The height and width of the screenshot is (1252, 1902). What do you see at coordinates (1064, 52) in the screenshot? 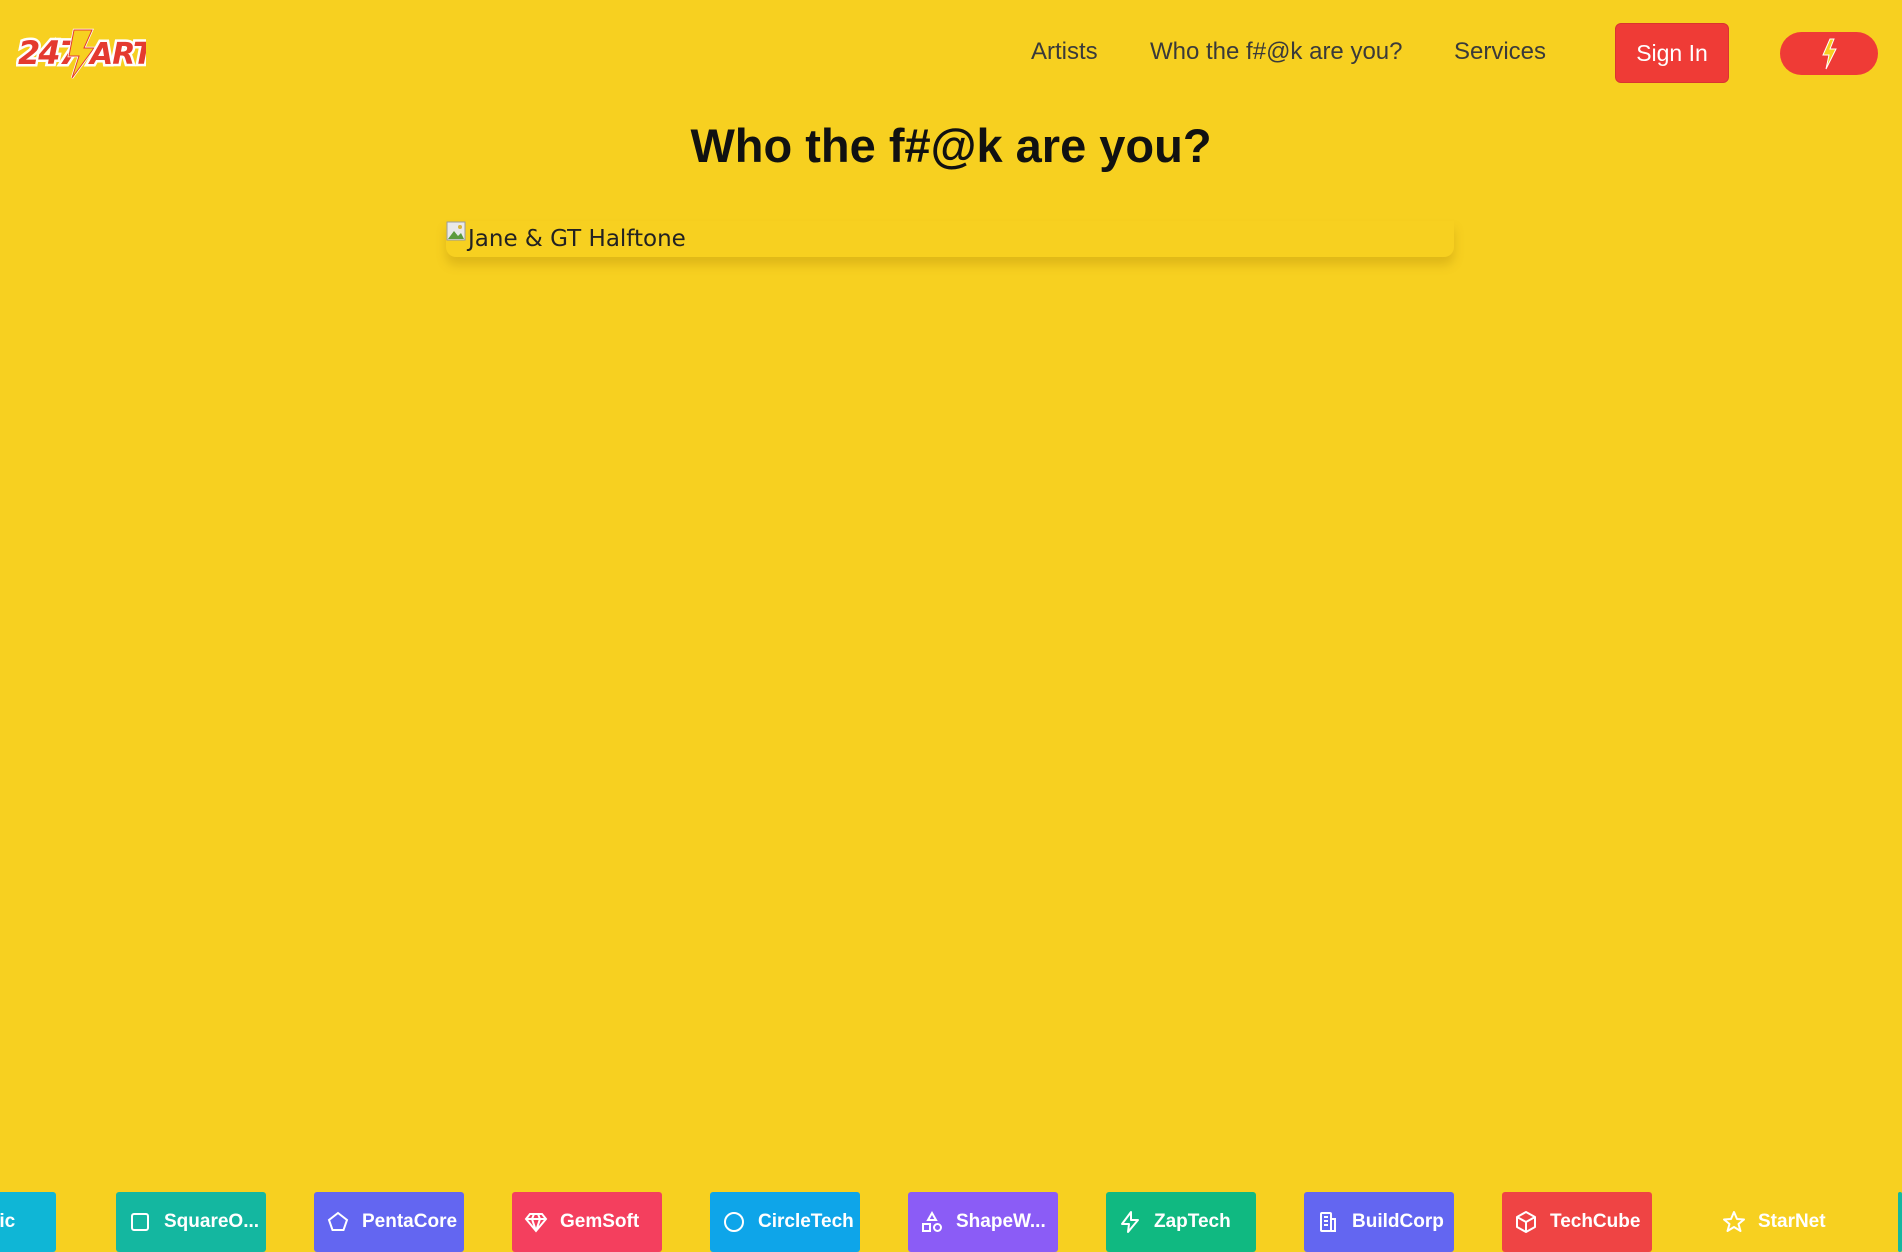
I see `nav-artists: Artists` at bounding box center [1064, 52].